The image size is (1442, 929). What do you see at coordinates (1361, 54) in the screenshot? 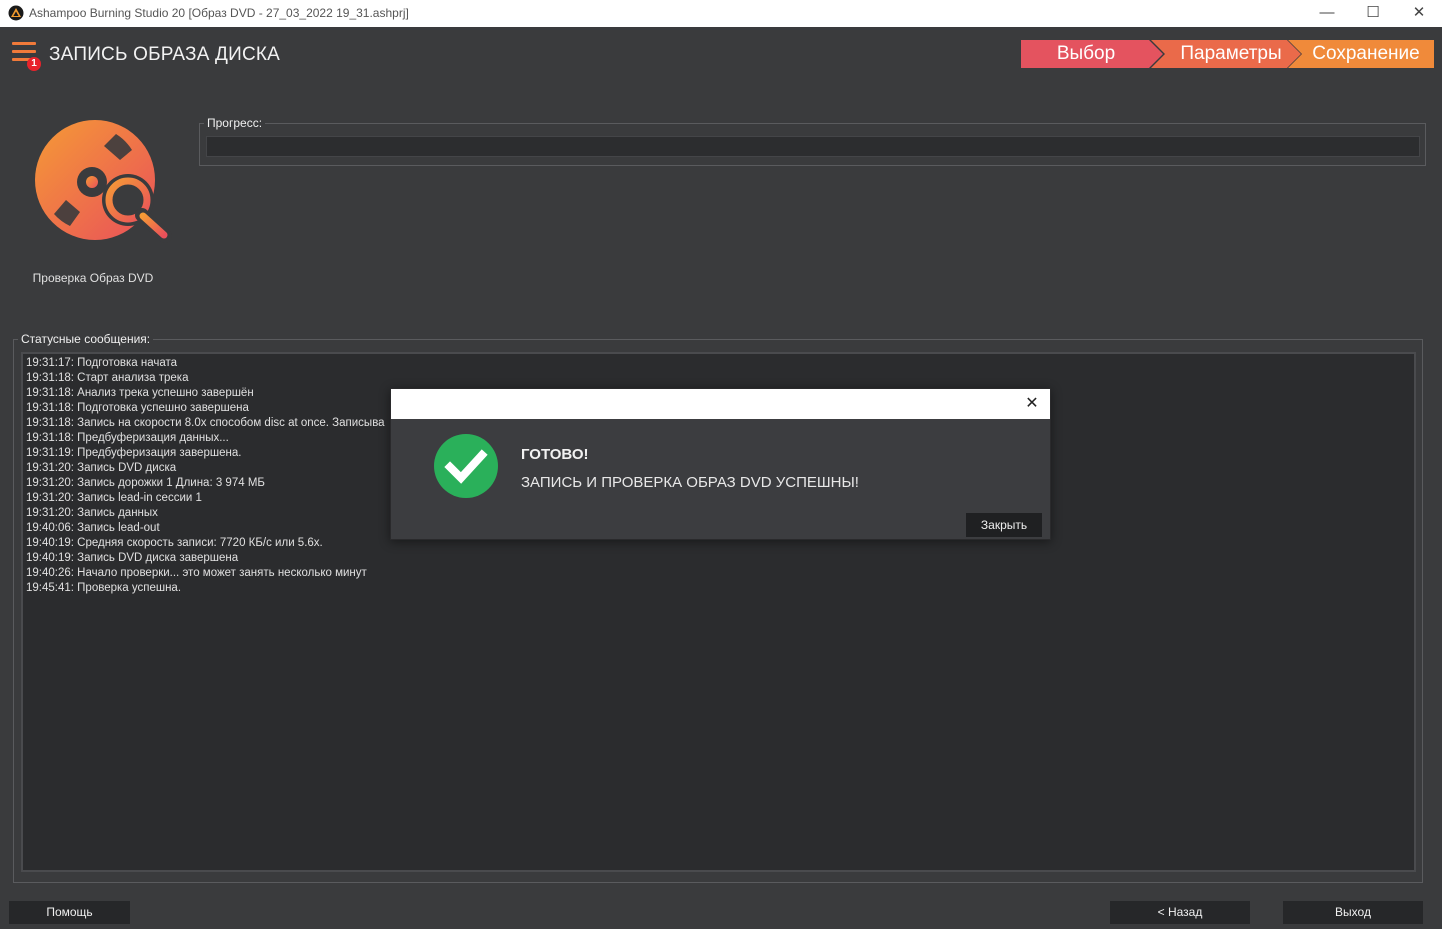
I see `step-save: Сохранение` at bounding box center [1361, 54].